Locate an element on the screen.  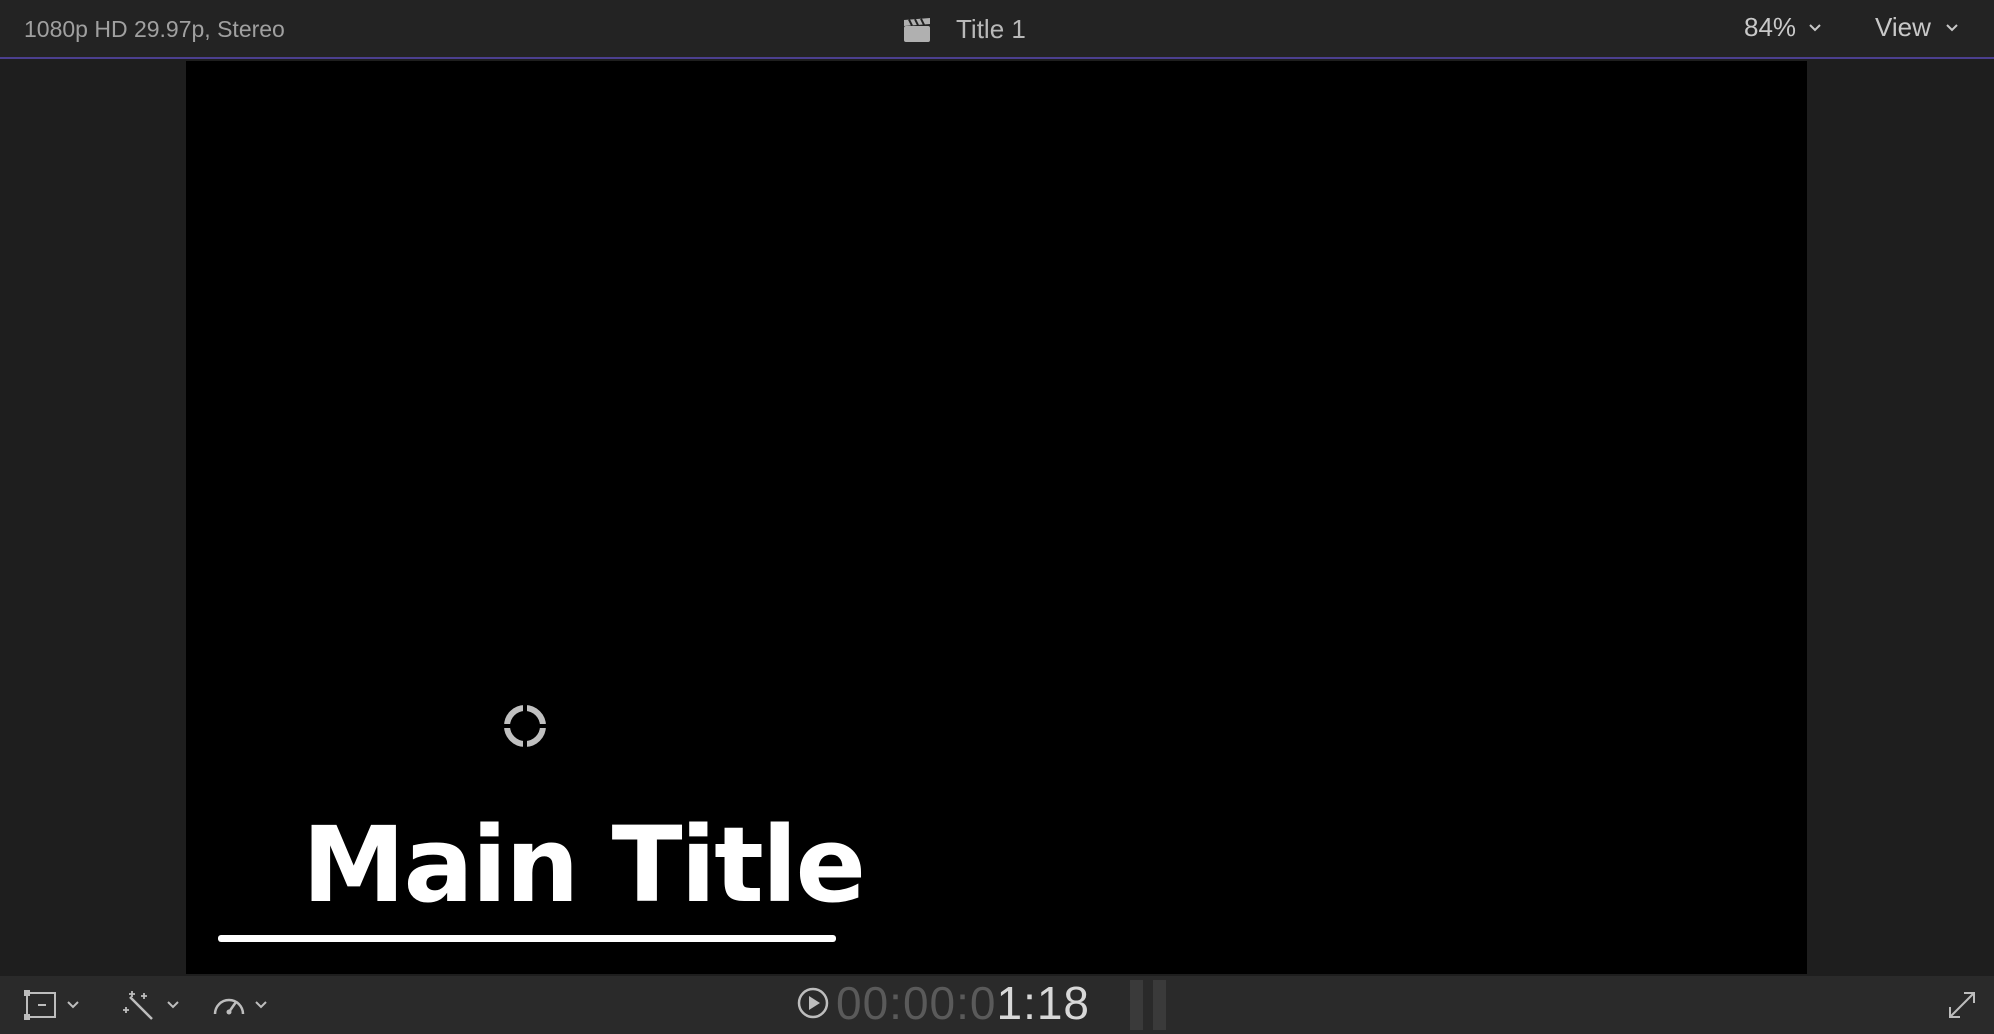
zoom-dropdown: 84% is located at coordinates (1783, 27).